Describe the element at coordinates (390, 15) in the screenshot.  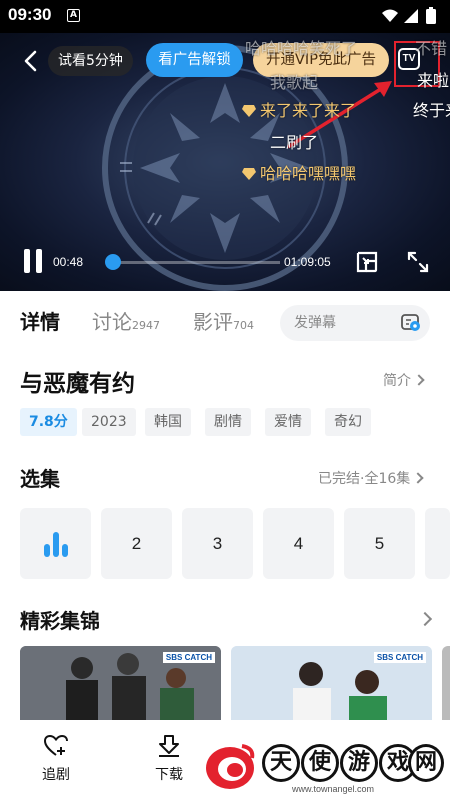
I see `wifi-icon` at that location.